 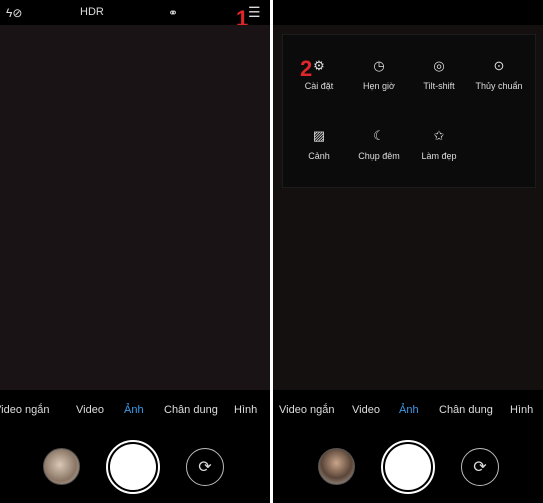 What do you see at coordinates (379, 144) in the screenshot?
I see `menu-item-night: ☾ Chụp đêm` at bounding box center [379, 144].